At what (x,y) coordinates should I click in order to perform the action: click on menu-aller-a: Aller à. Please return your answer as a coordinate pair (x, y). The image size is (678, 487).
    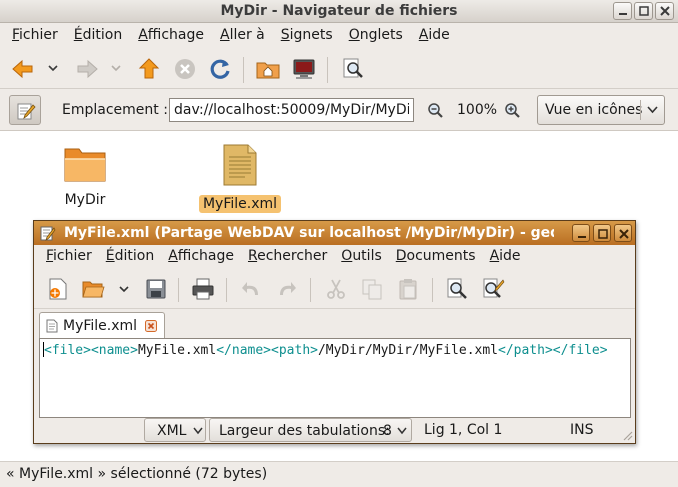
    Looking at the image, I should click on (242, 36).